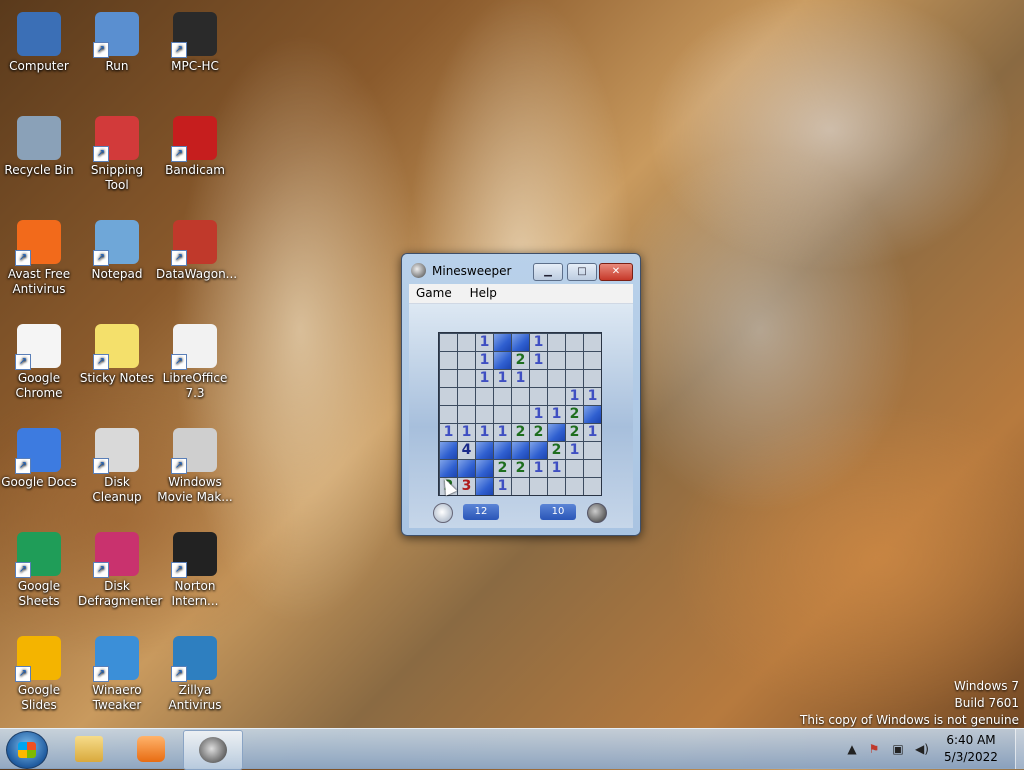 The width and height of the screenshot is (1024, 770). I want to click on desktop-icon: ↗ Google Slides, so click(39, 674).